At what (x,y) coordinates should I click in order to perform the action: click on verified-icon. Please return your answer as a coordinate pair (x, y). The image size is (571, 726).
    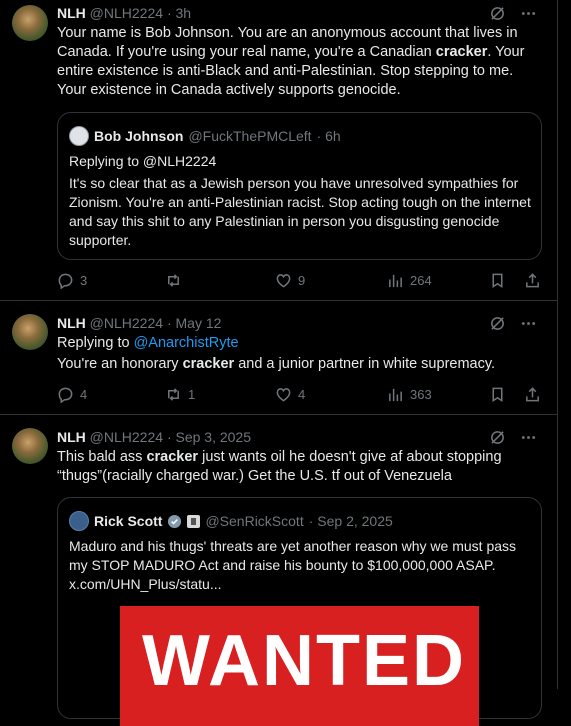
    Looking at the image, I should click on (175, 521).